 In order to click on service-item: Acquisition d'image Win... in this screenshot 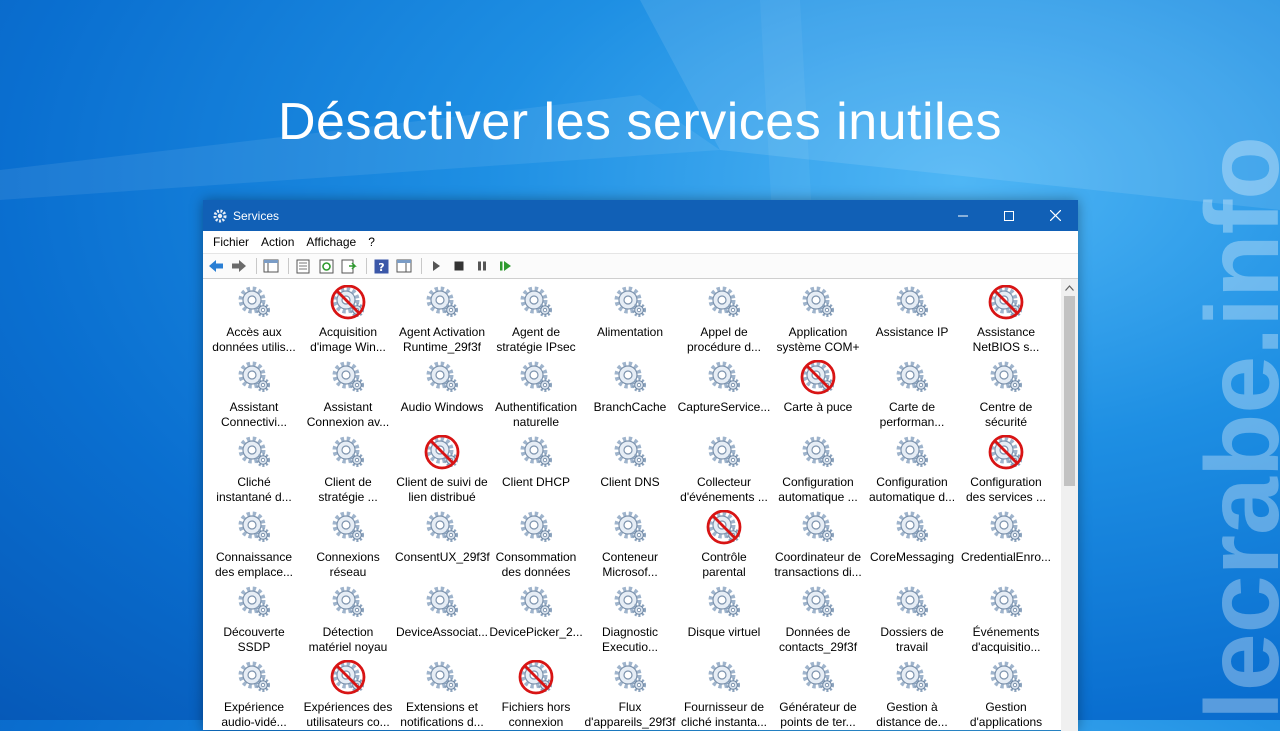, I will do `click(348, 322)`.